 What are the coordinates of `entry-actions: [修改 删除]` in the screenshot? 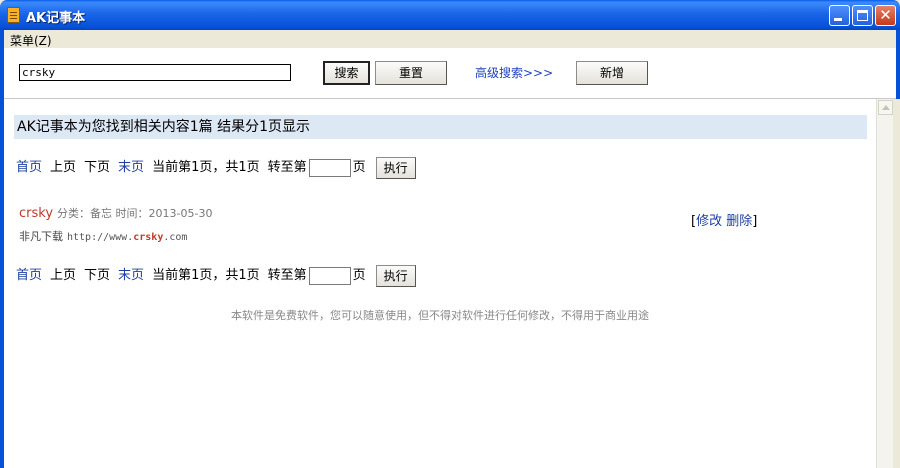 It's located at (724, 219).